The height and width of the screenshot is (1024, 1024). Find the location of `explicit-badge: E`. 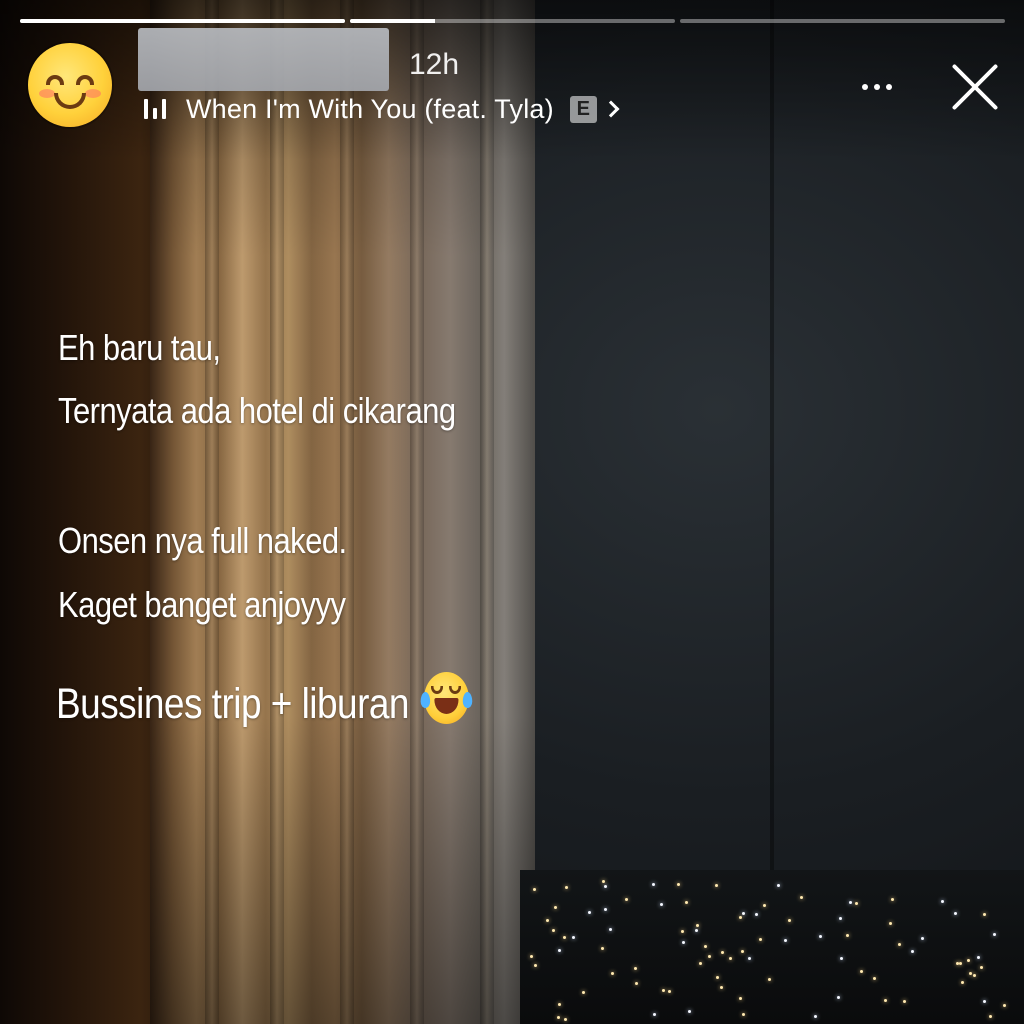

explicit-badge: E is located at coordinates (583, 109).